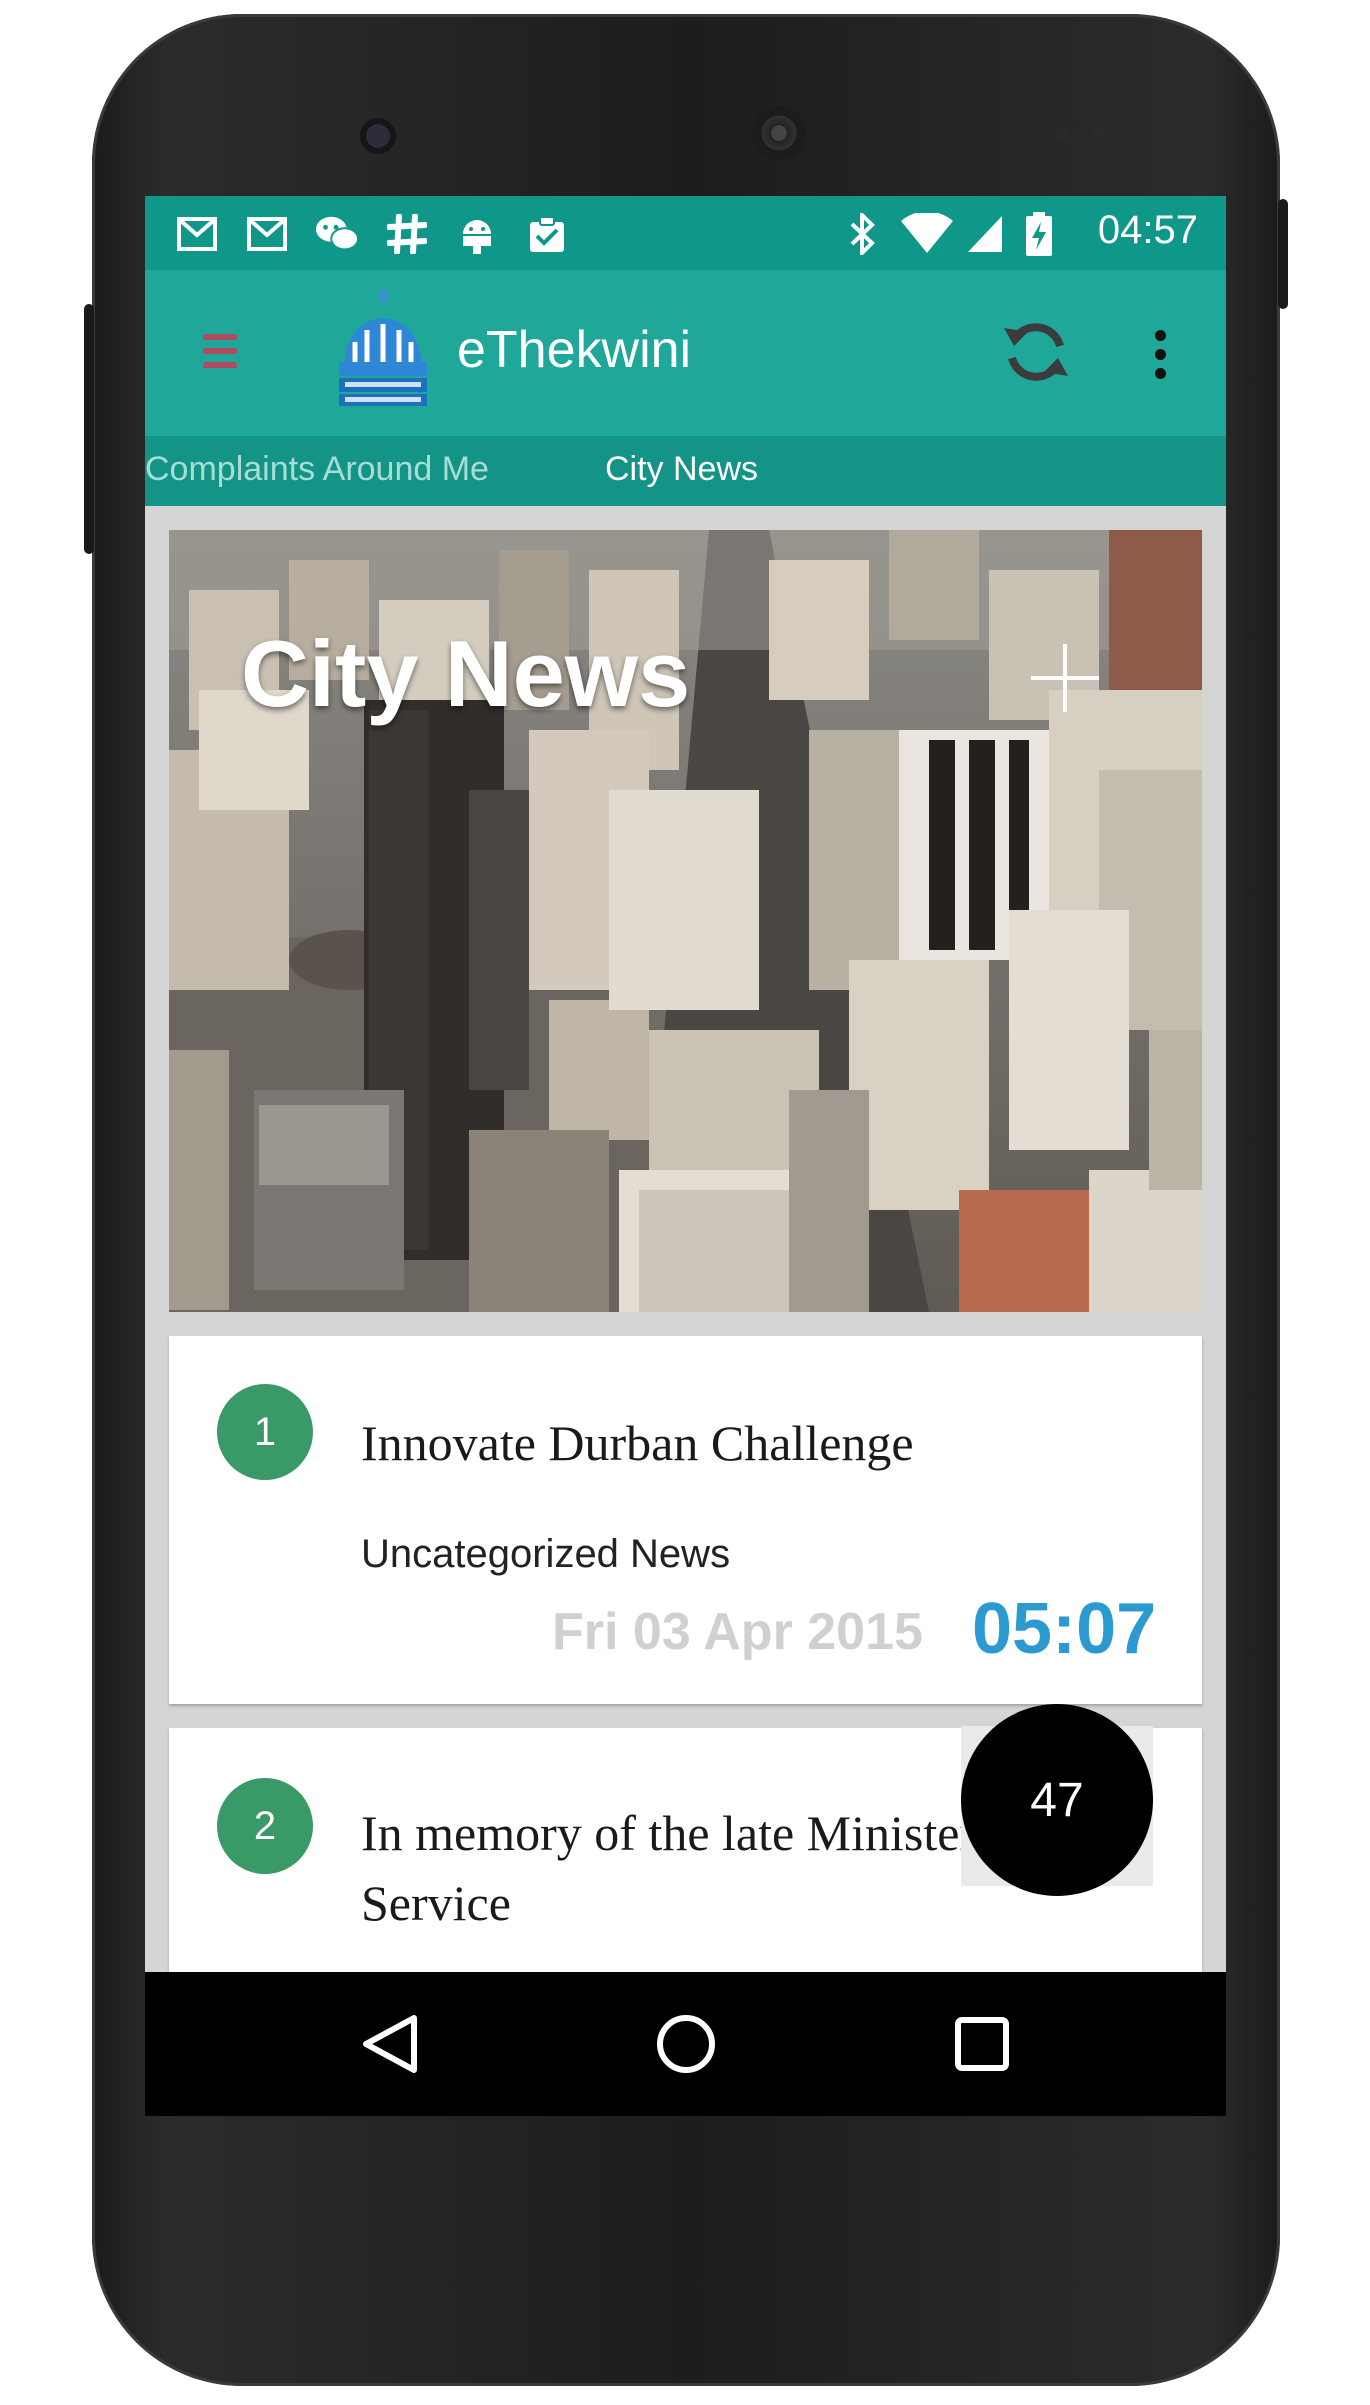 The height and width of the screenshot is (2405, 1370). I want to click on power-button, so click(89, 429).